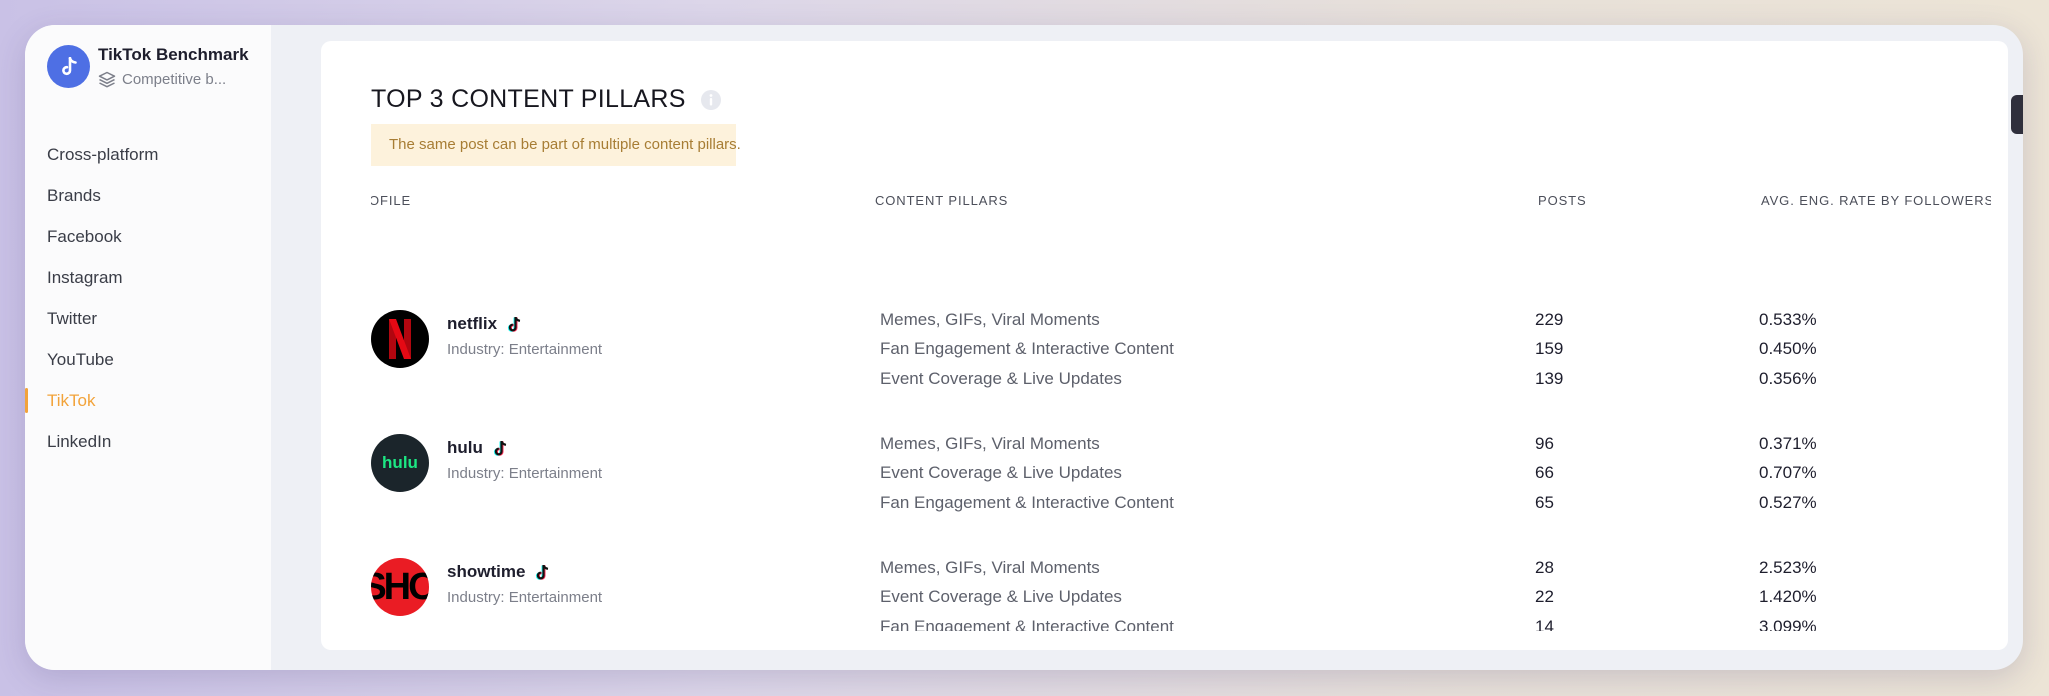 This screenshot has height=696, width=2049. What do you see at coordinates (1549, 378) in the screenshot?
I see `posts-count: 139` at bounding box center [1549, 378].